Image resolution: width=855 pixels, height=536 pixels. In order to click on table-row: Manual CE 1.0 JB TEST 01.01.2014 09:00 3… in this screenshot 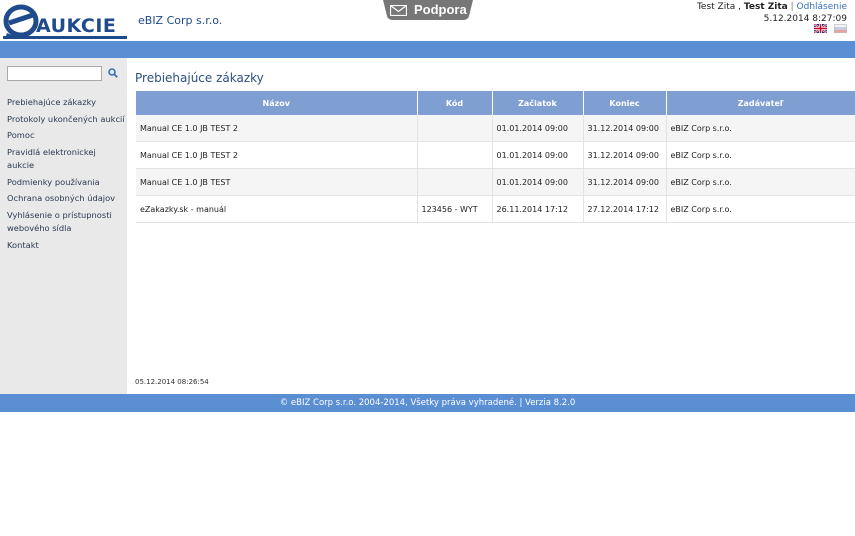, I will do `click(495, 182)`.